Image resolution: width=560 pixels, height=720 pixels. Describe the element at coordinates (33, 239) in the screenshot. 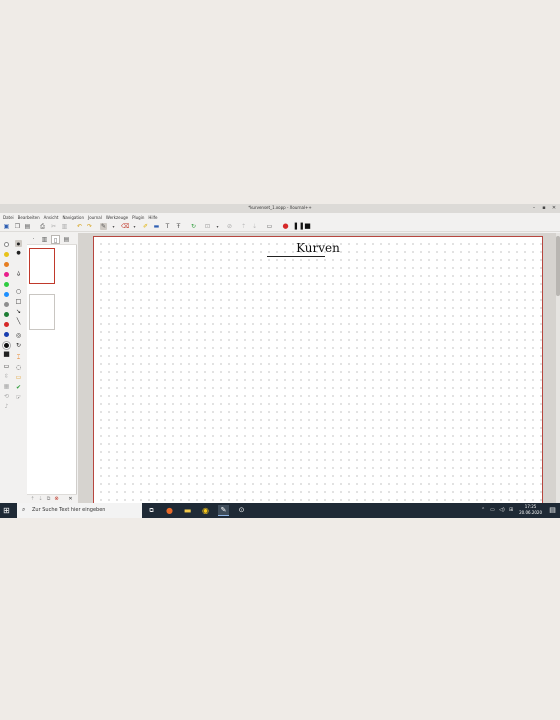

I see `sidebar-tab-toc: ·` at that location.